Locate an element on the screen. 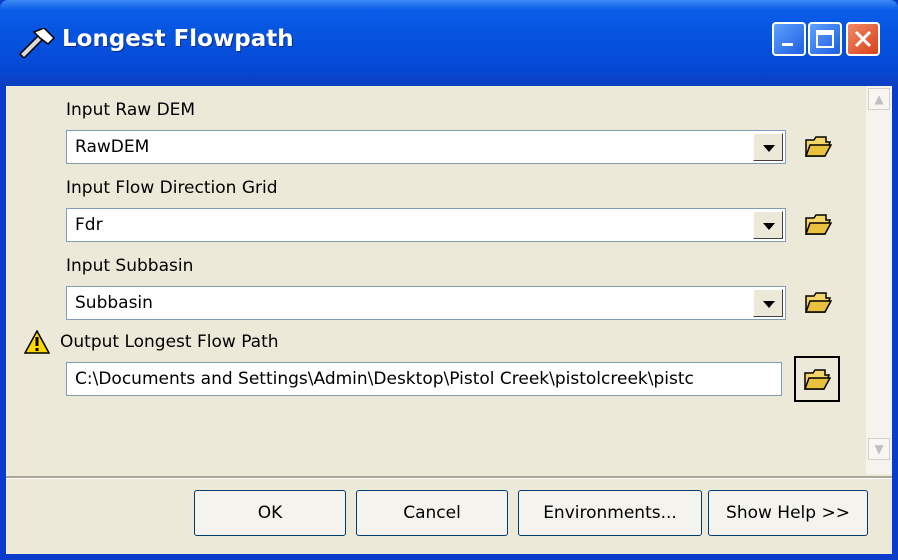 The height and width of the screenshot is (560, 898). maximize-button is located at coordinates (825, 39).